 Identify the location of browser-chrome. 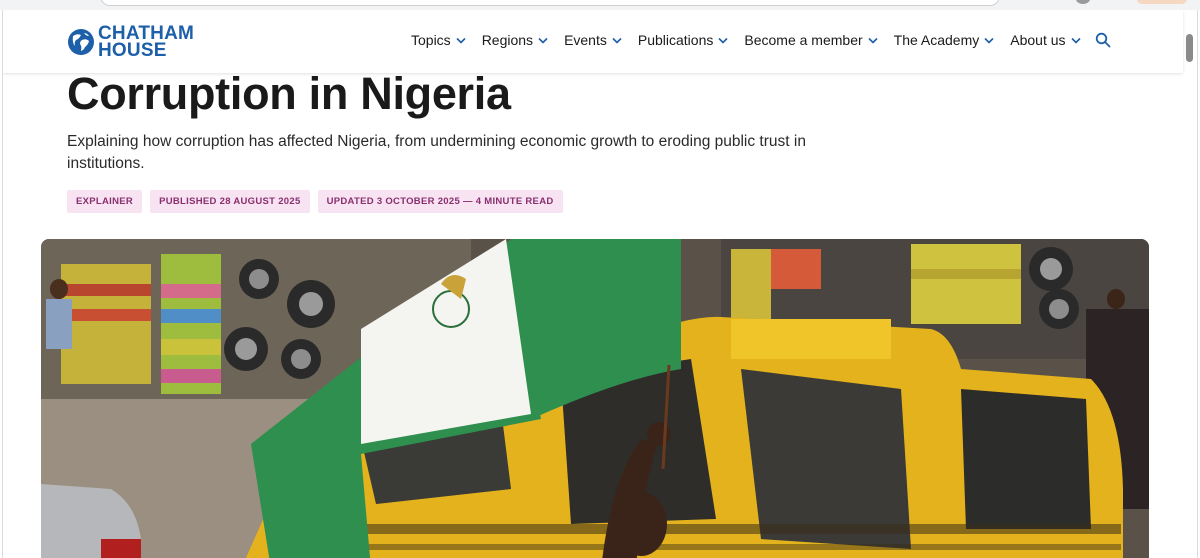
(600, 5).